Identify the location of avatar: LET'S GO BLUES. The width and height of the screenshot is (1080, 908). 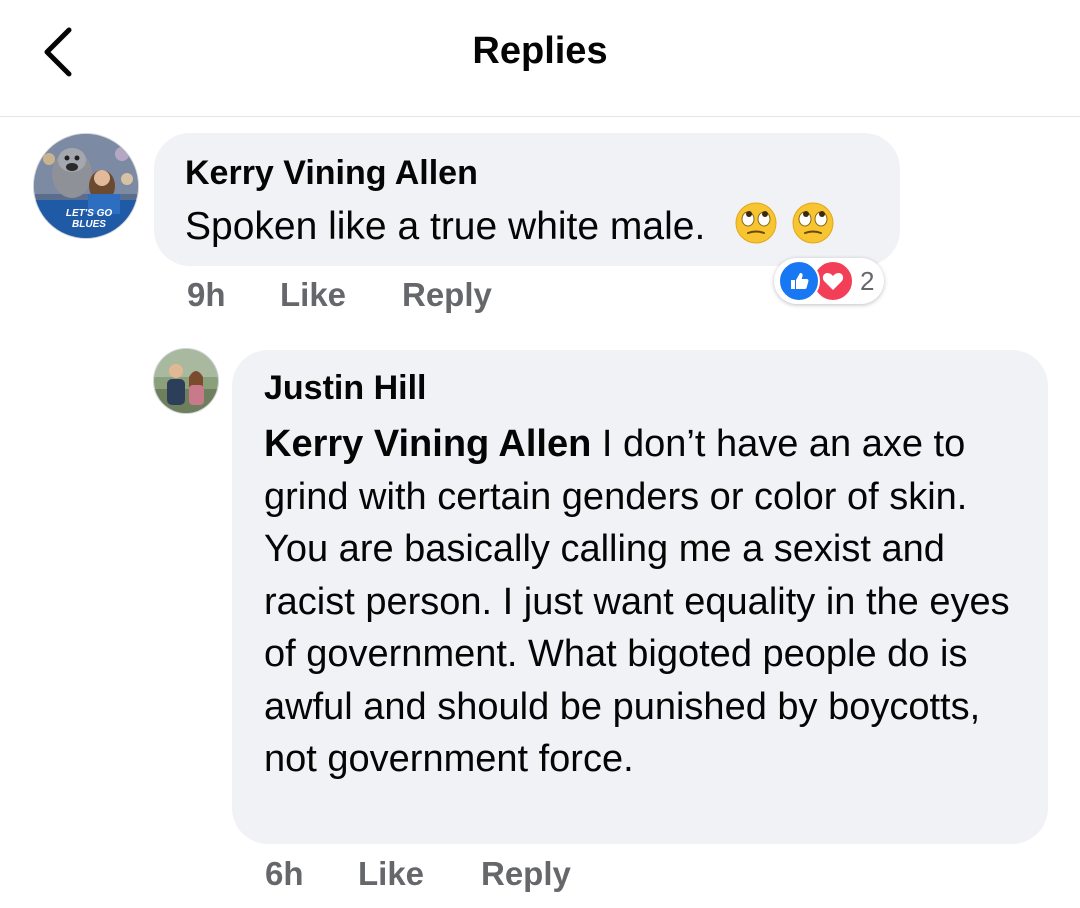
(86, 186).